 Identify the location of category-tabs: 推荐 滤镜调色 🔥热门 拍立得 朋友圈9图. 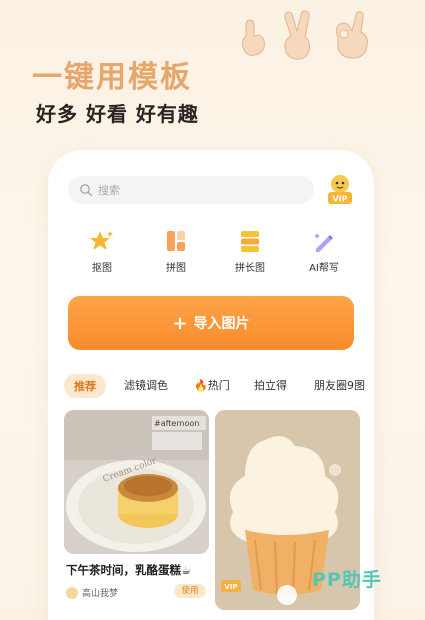
(219, 386).